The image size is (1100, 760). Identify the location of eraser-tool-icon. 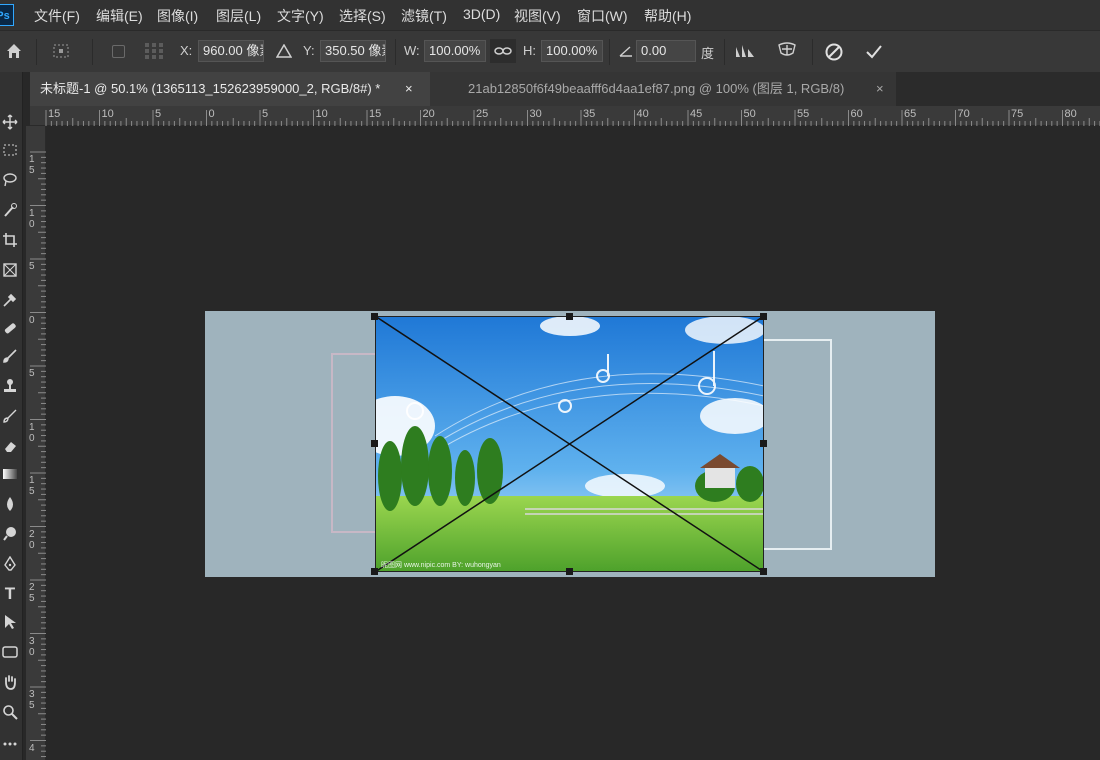
(10, 446).